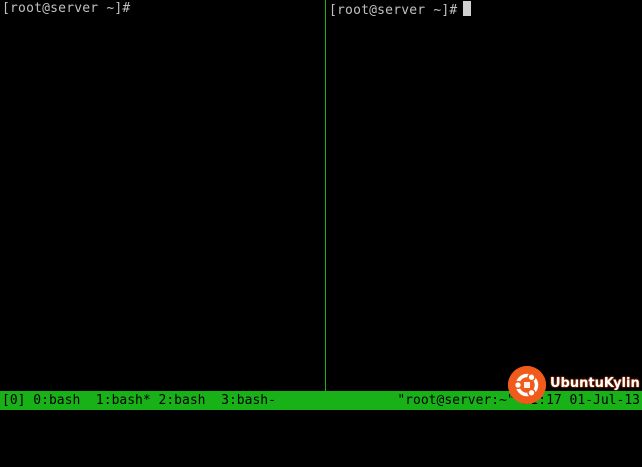 This screenshot has width=642, height=467. Describe the element at coordinates (325, 195) in the screenshot. I see `pane-divider` at that location.